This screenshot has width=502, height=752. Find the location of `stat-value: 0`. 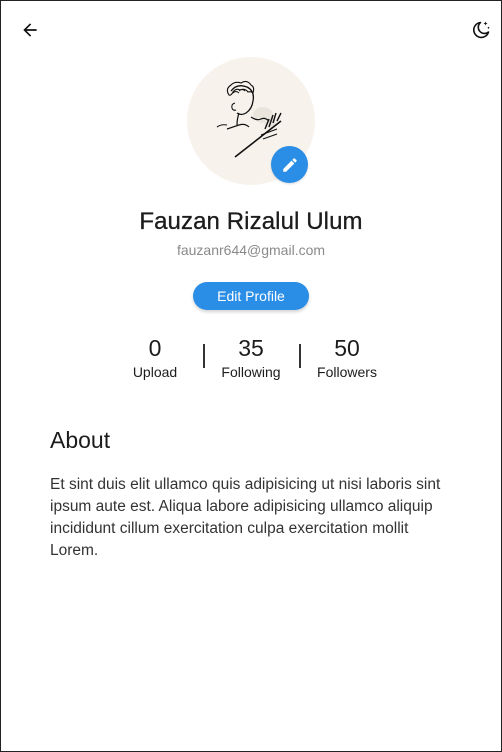

stat-value: 0 is located at coordinates (155, 348).